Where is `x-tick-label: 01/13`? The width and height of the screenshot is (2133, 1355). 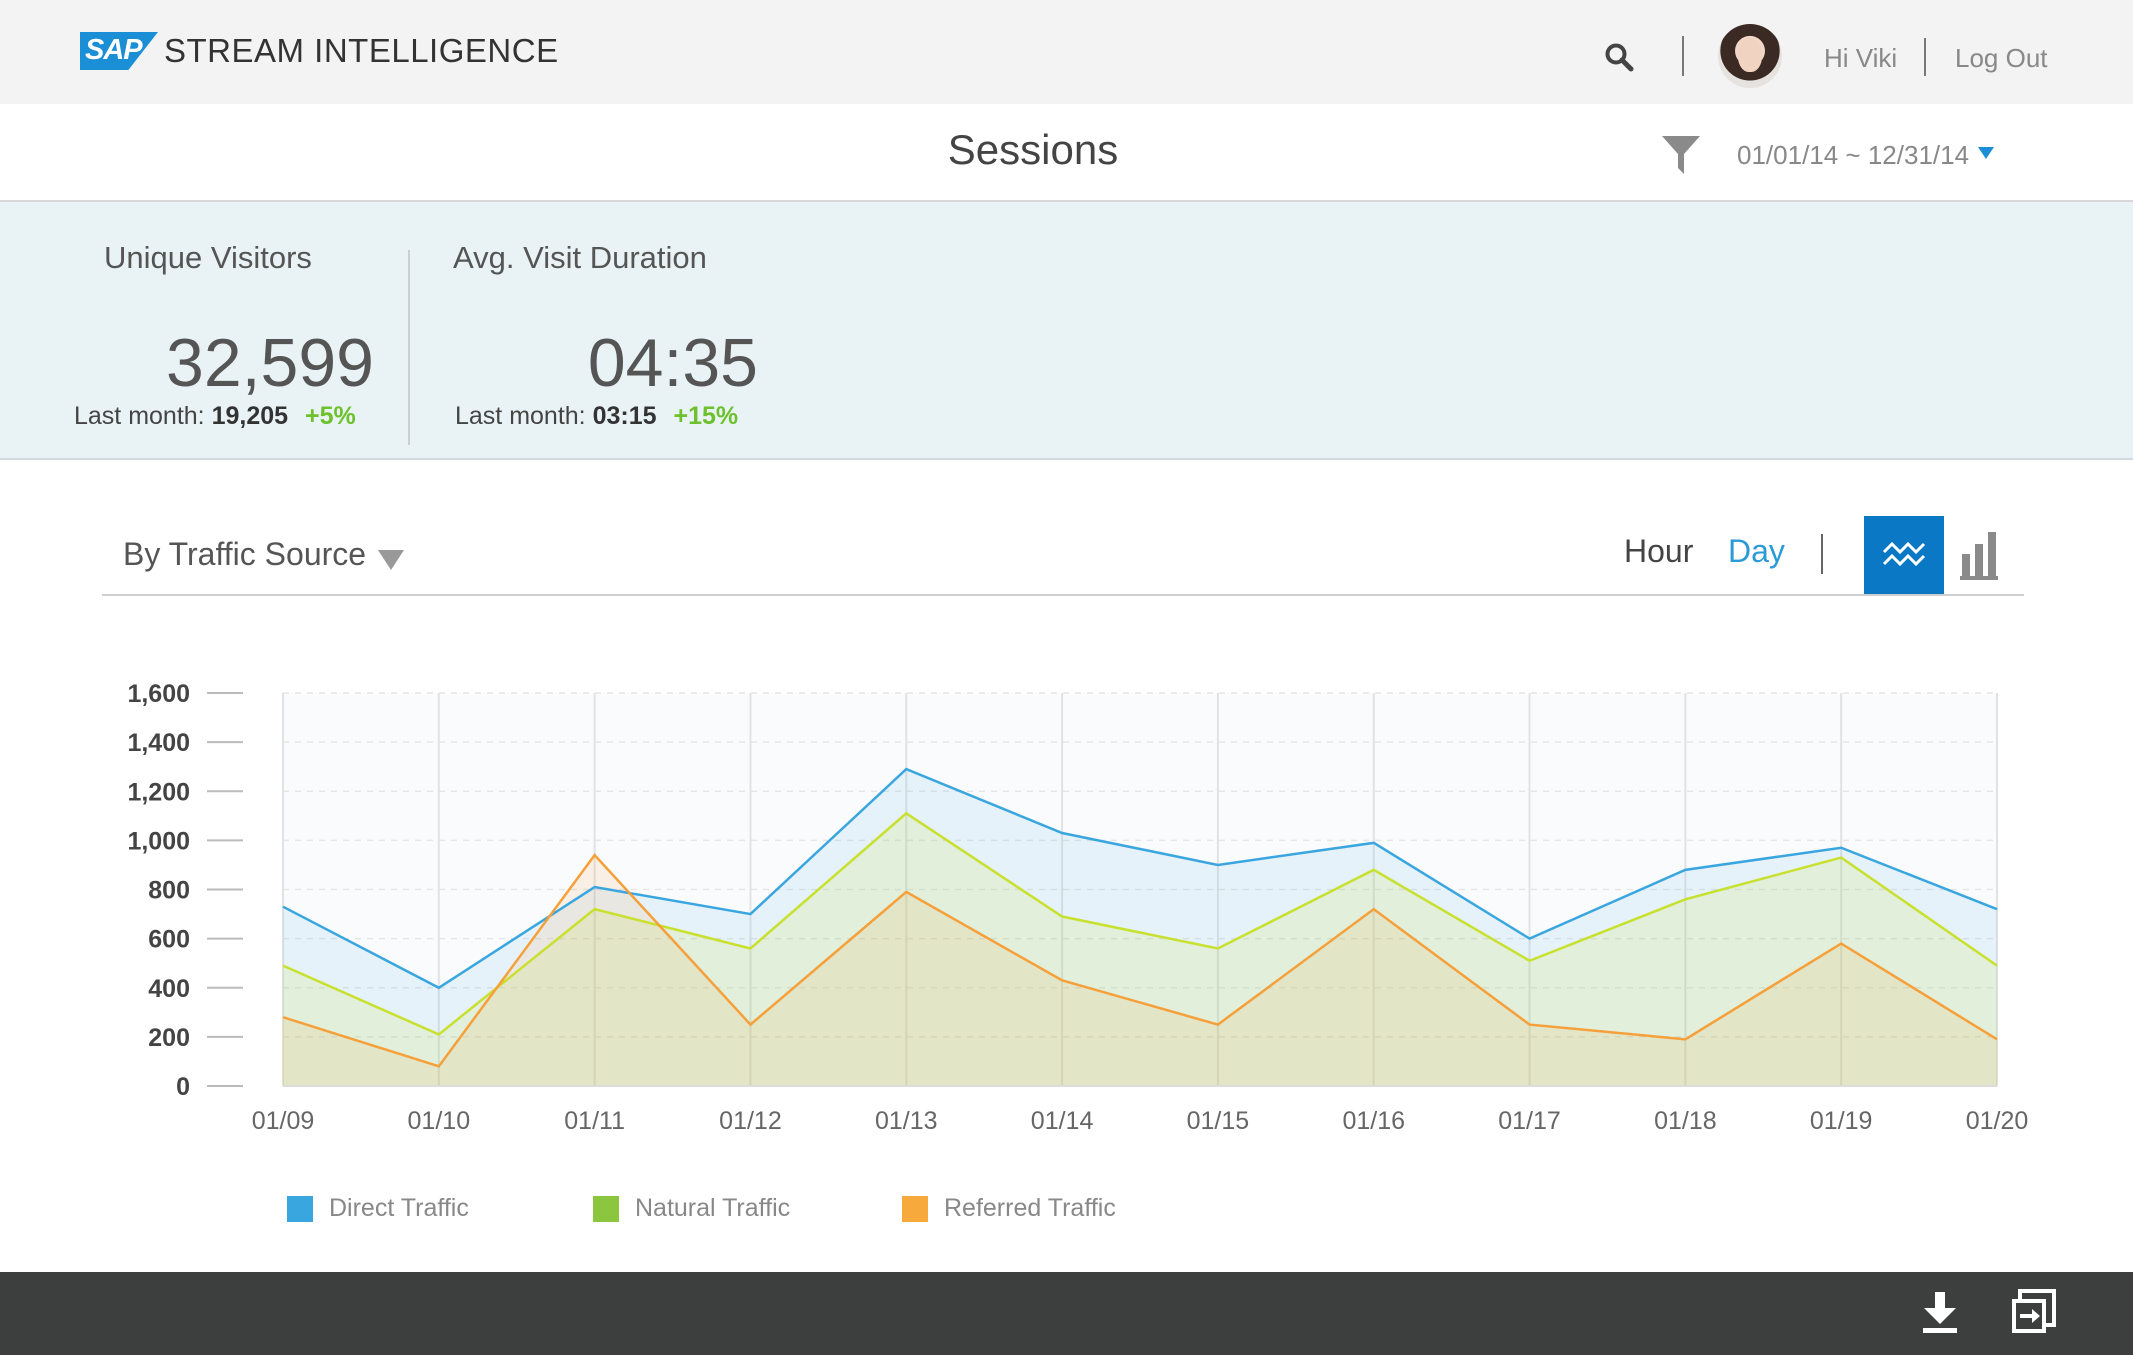 x-tick-label: 01/13 is located at coordinates (906, 1121).